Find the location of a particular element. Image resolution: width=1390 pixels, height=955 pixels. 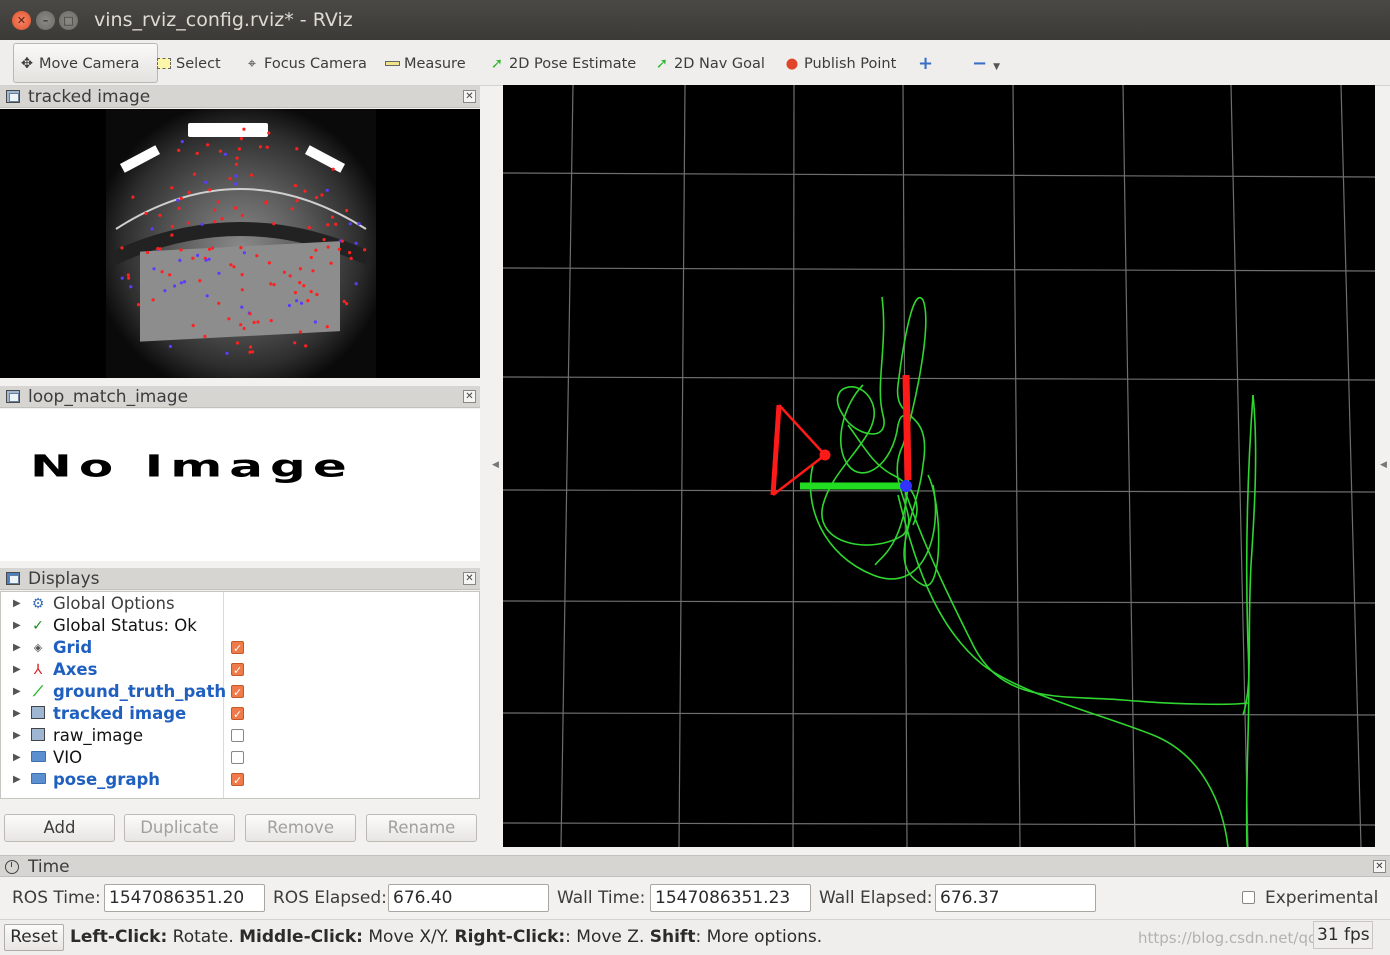

focus-camera-icon: ⌖ is located at coordinates (252, 64).